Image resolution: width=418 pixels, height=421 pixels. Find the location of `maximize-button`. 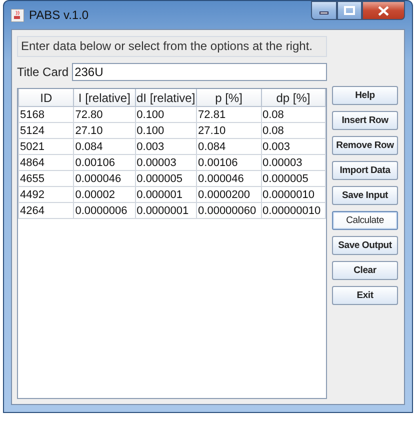

maximize-button is located at coordinates (349, 10).